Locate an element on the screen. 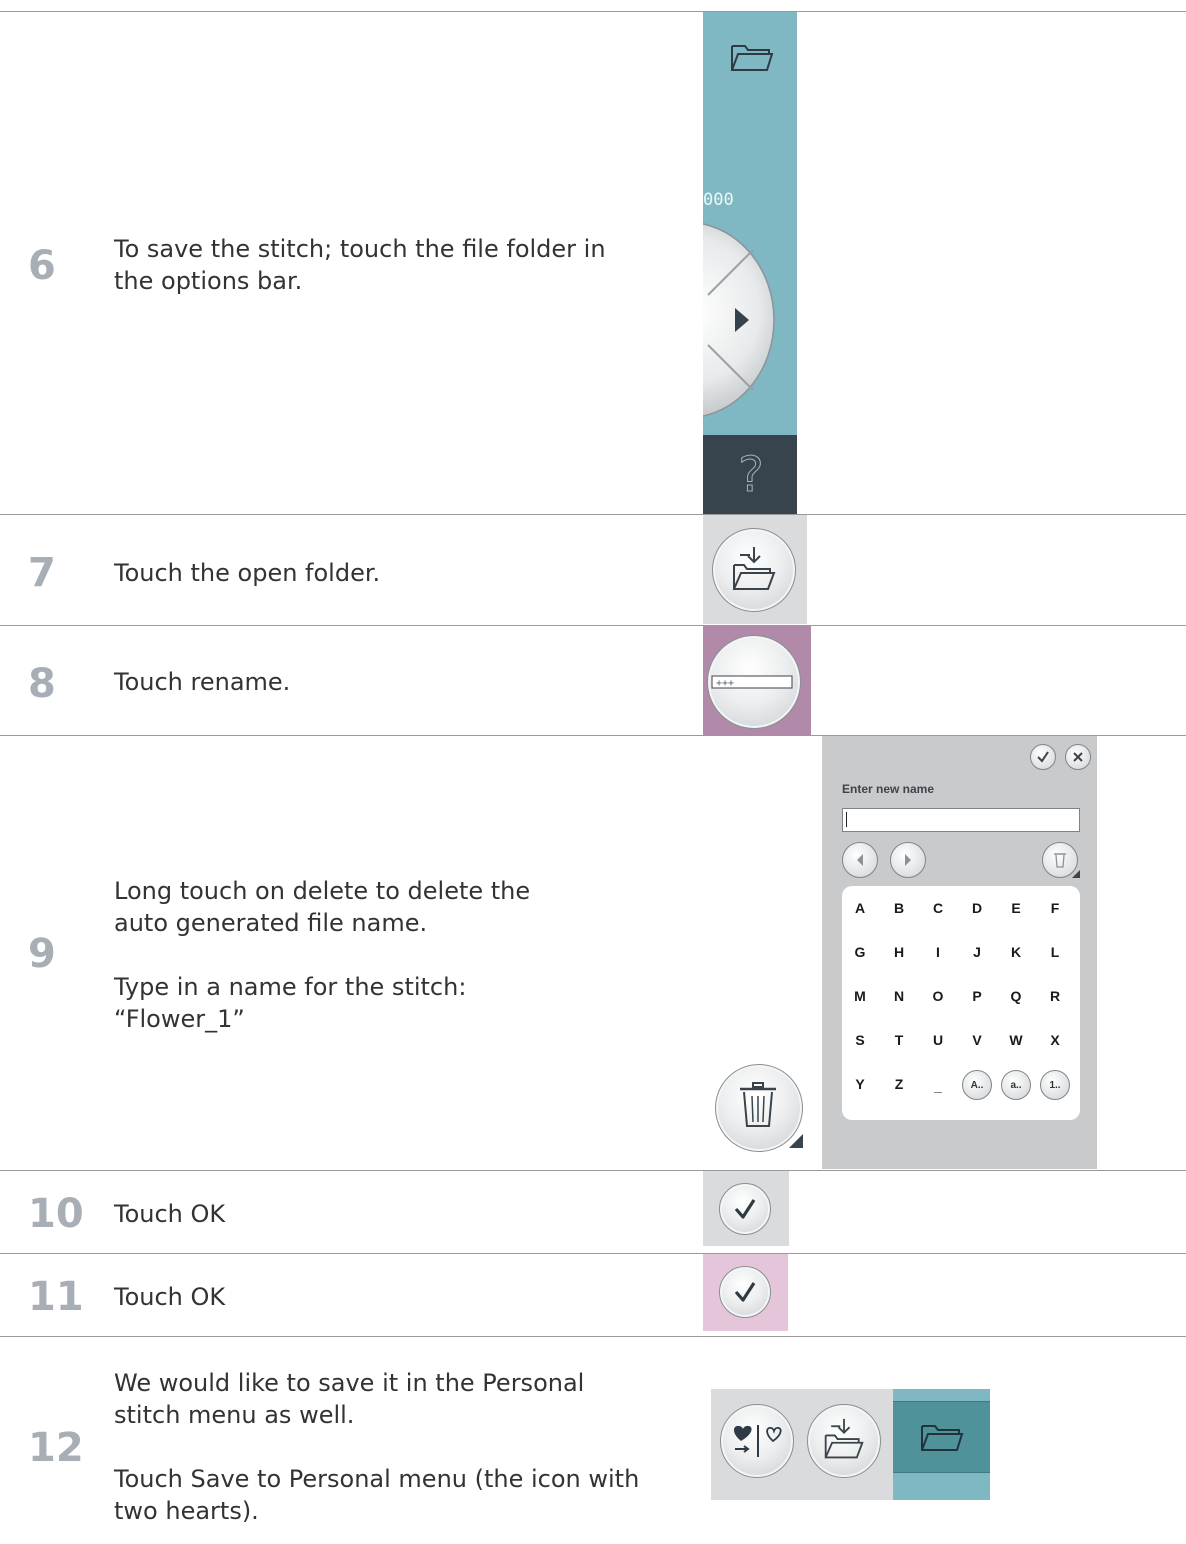 The width and height of the screenshot is (1186, 1544). step-paragraph: Touch the open folder. is located at coordinates (247, 573).